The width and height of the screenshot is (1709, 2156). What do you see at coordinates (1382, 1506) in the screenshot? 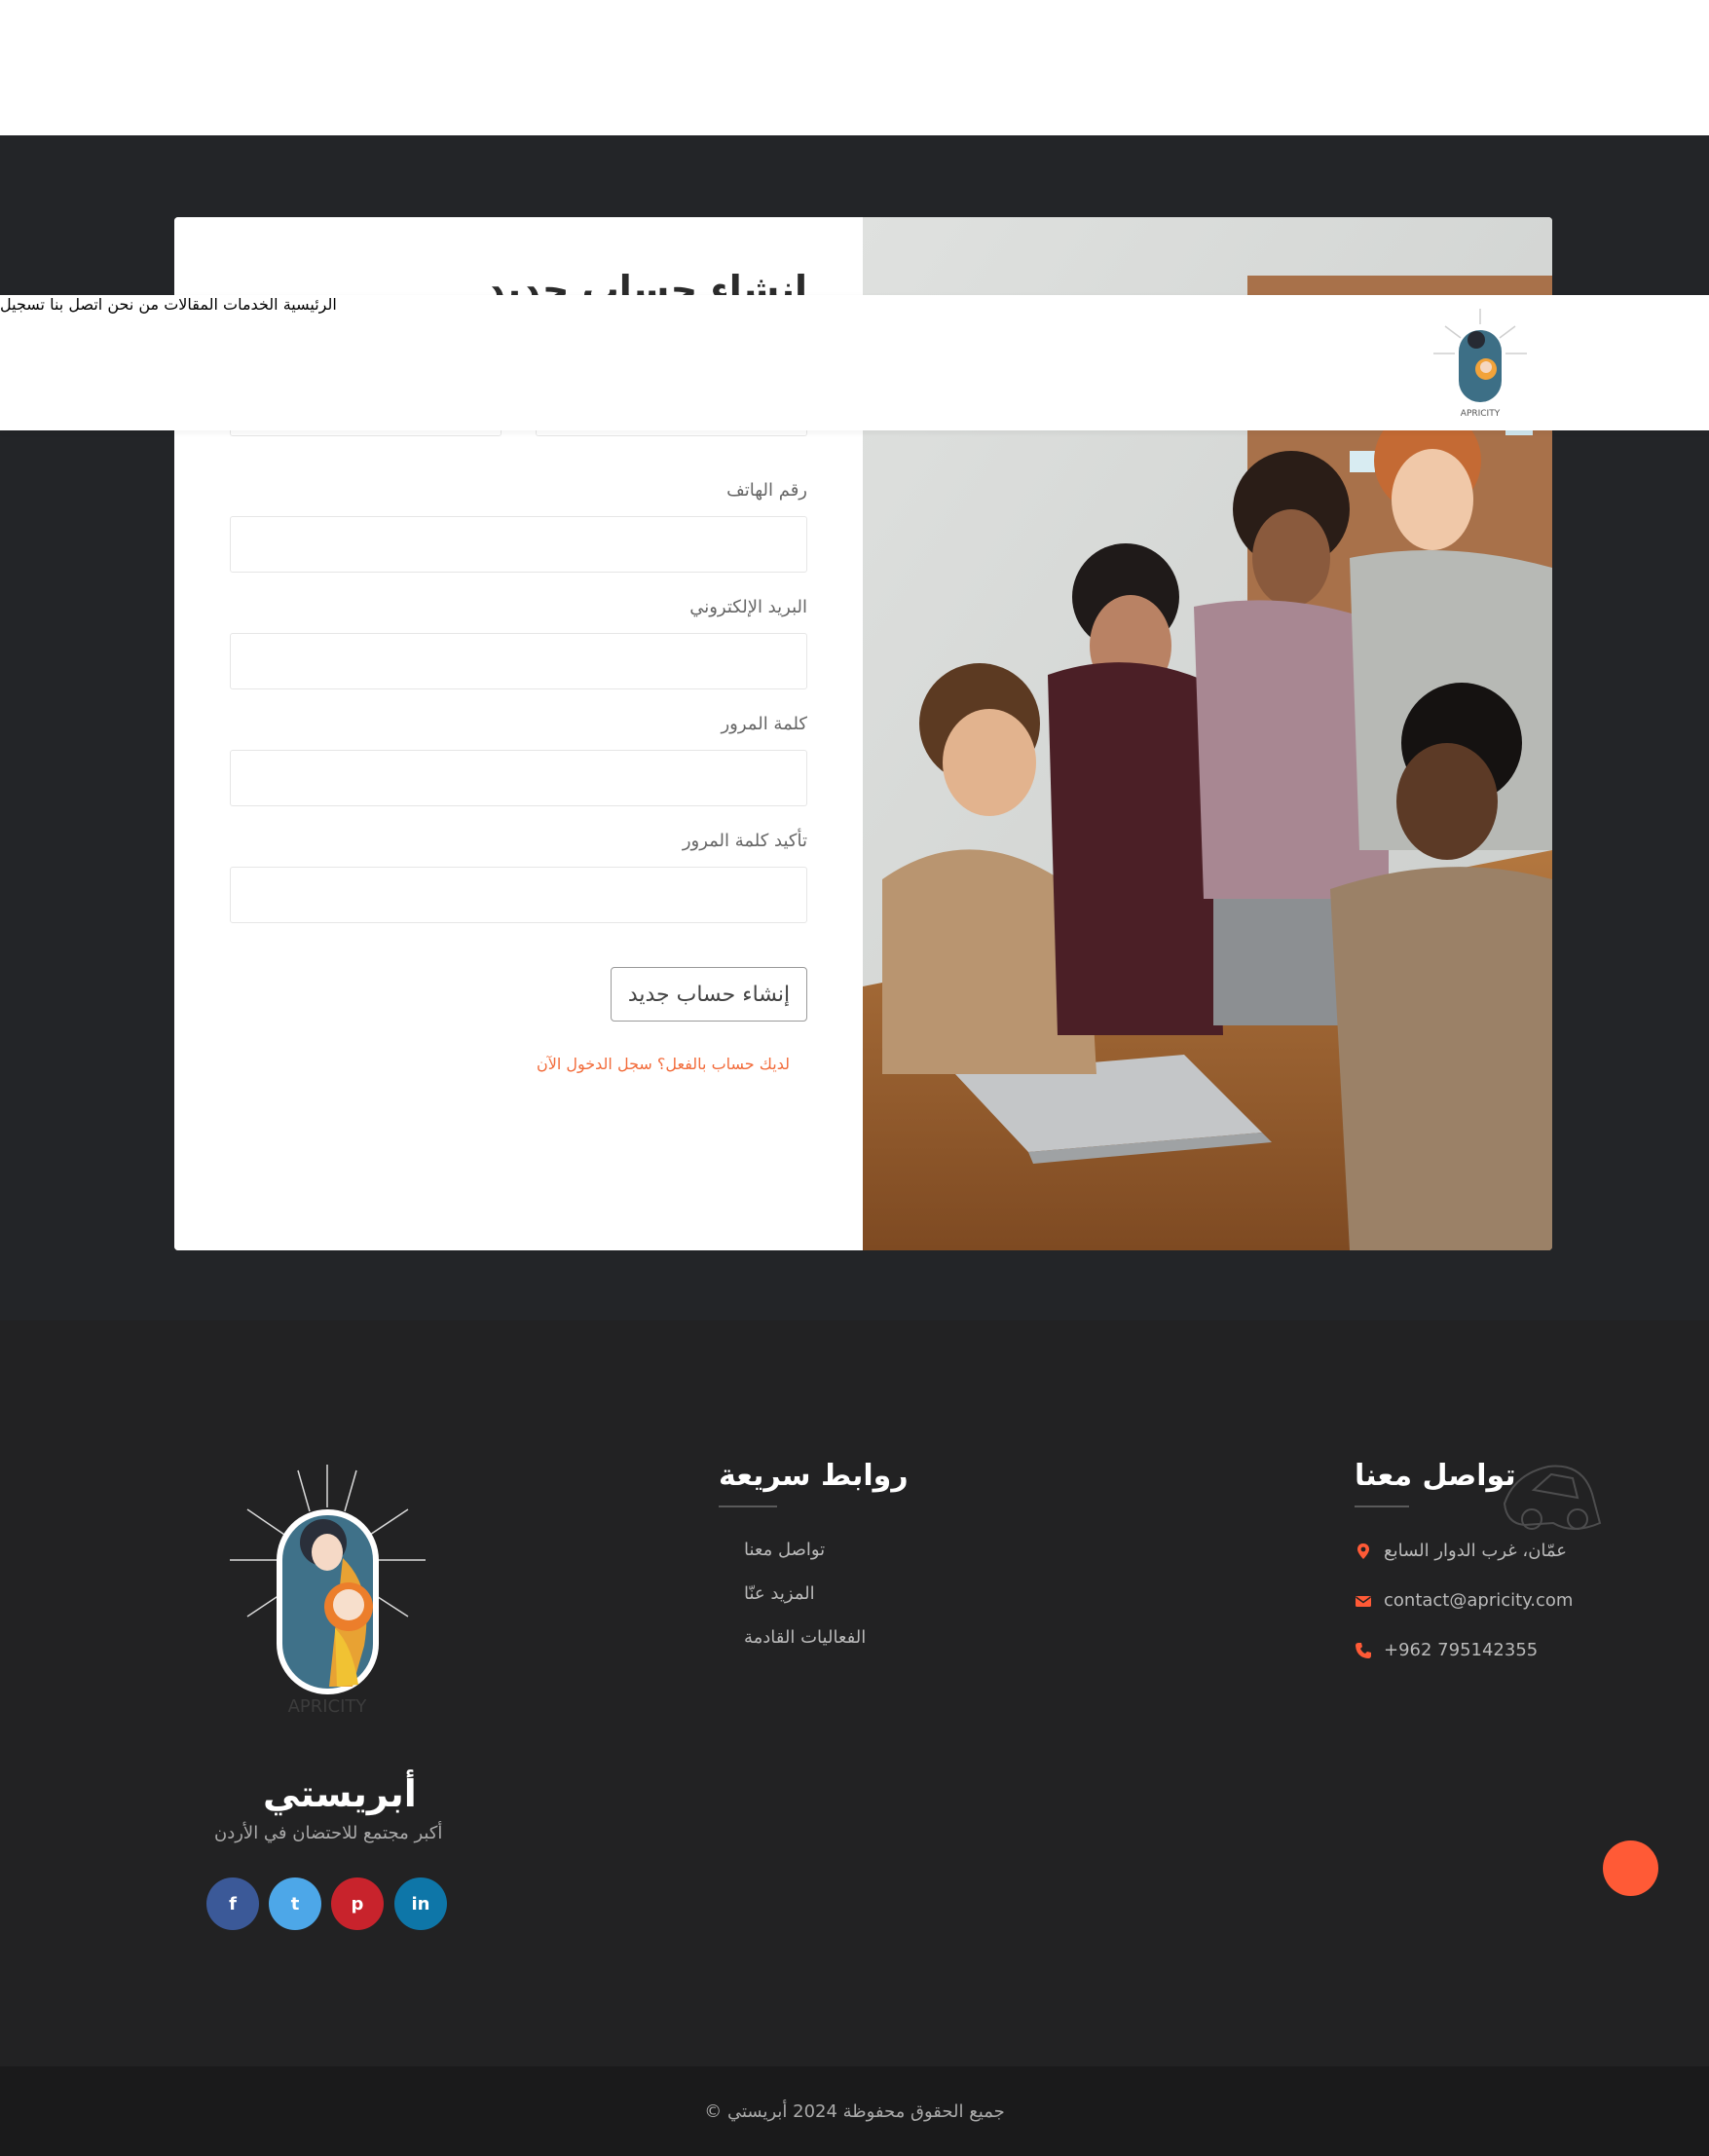
I see `contact-title-underline` at bounding box center [1382, 1506].